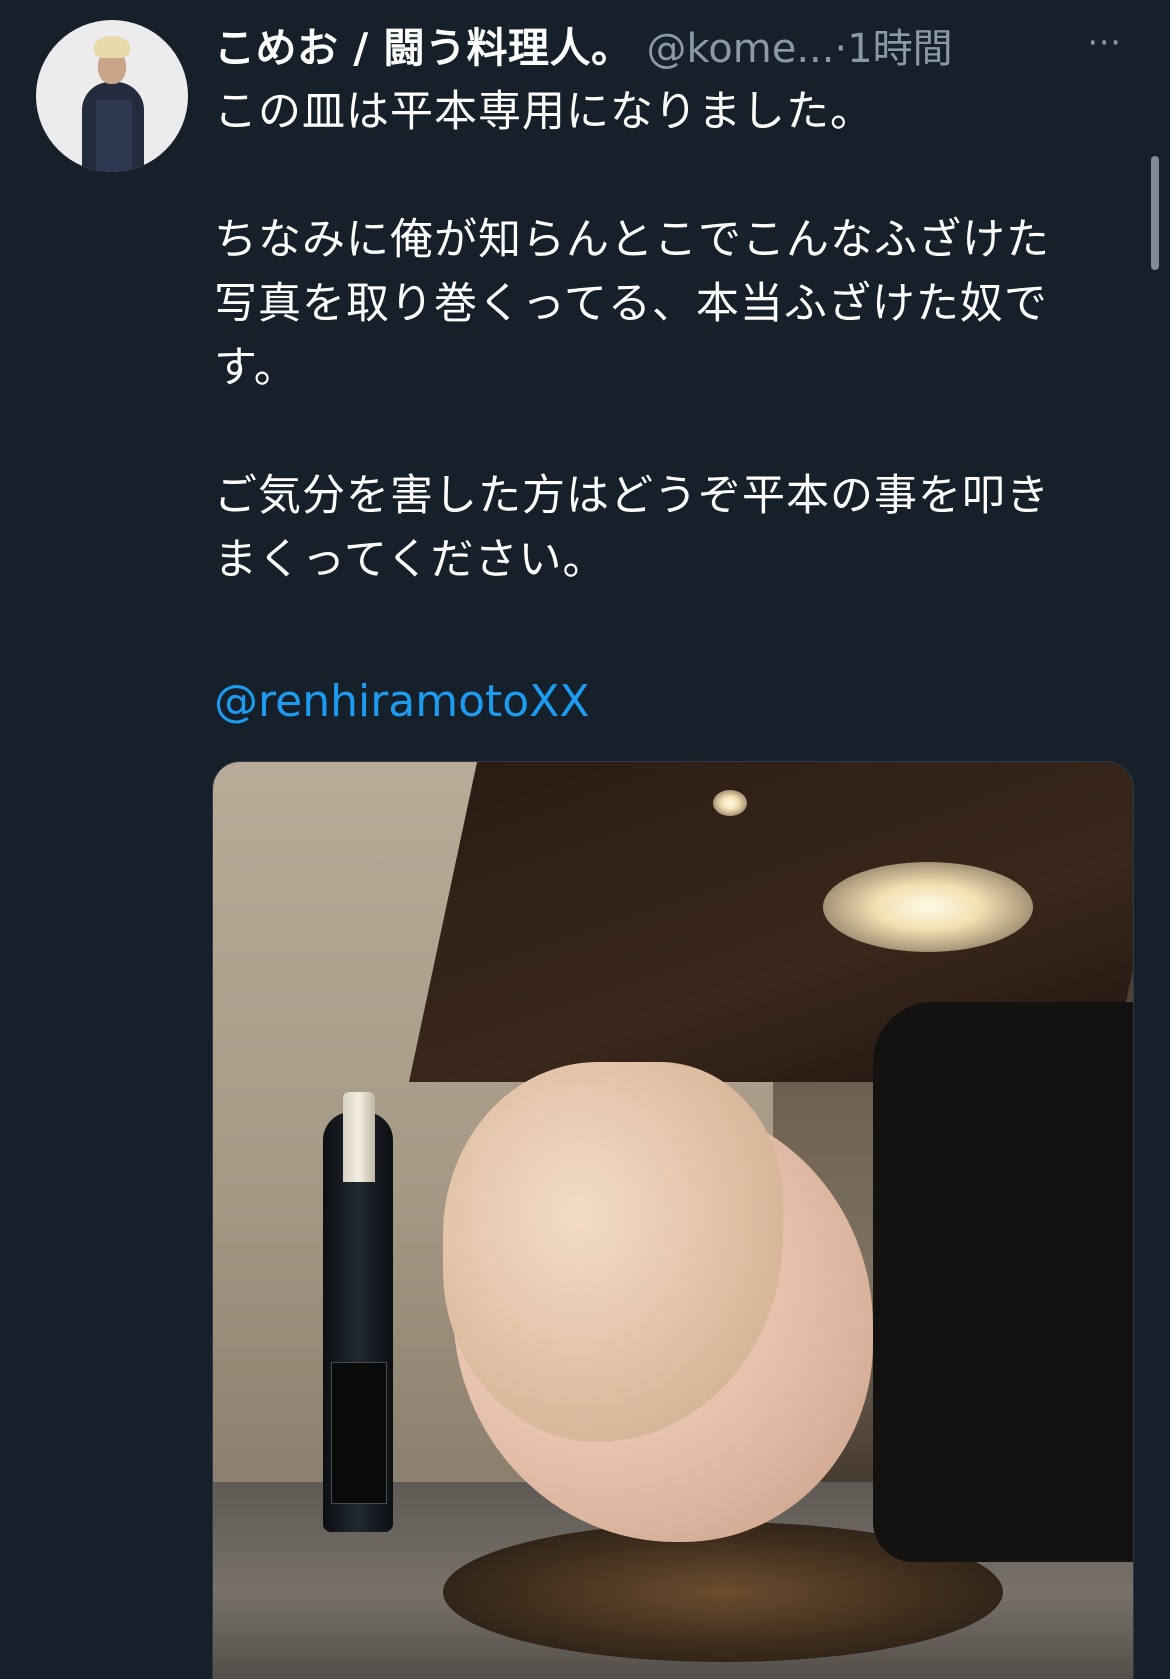  Describe the element at coordinates (631, 304) in the screenshot. I see `tweet-line: 写真を取り巻くってる、本当ふざけた奴で` at that location.